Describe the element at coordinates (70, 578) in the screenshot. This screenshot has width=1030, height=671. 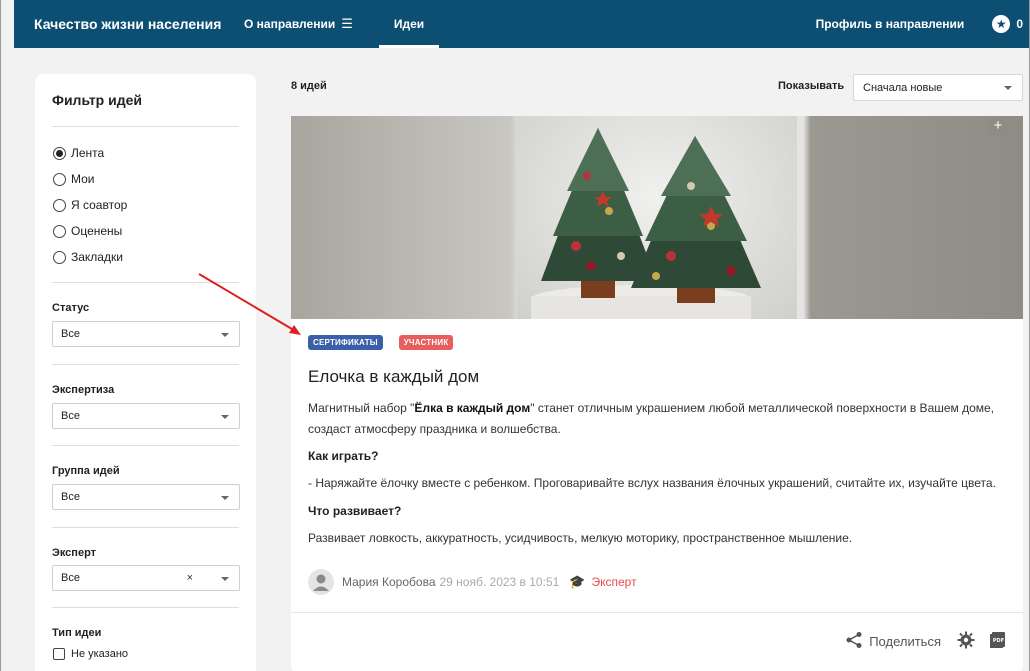
I see `expert-value: Все` at that location.